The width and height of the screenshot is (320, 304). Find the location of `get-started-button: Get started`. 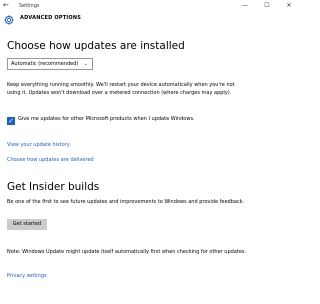

get-started-button: Get started is located at coordinates (27, 224).